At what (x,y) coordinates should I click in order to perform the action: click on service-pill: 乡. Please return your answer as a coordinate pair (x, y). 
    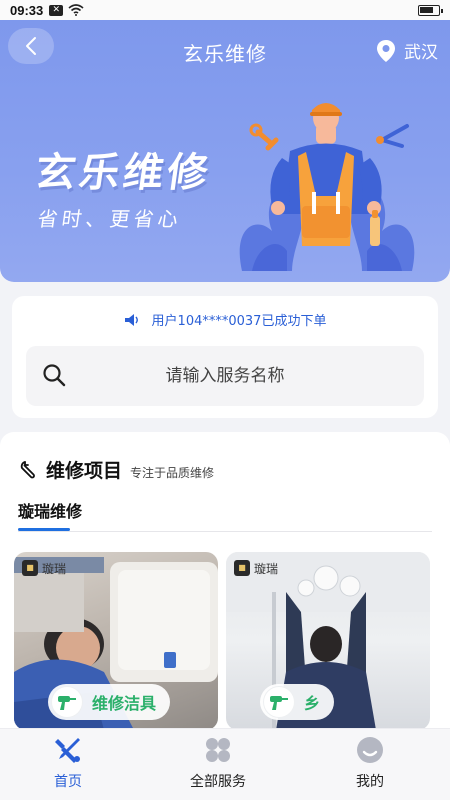
    Looking at the image, I should click on (297, 702).